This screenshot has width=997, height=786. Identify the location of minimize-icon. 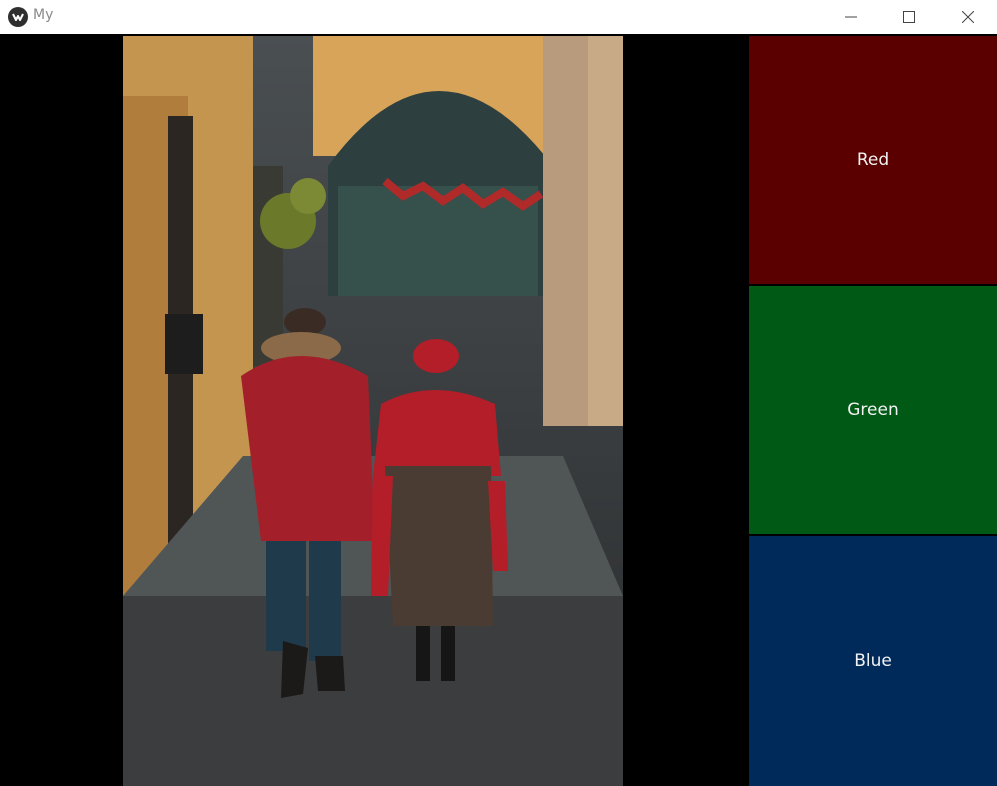
(851, 17).